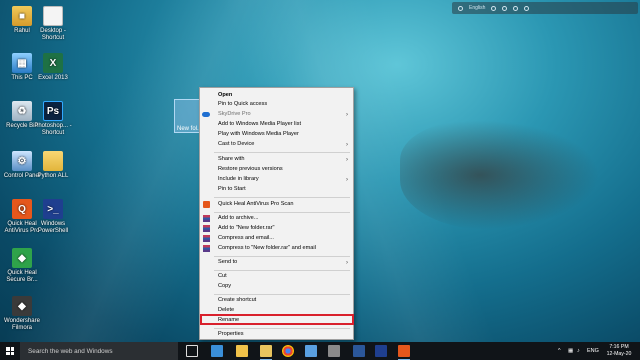 The width and height of the screenshot is (640, 360). I want to click on search-icon, so click(460, 8).